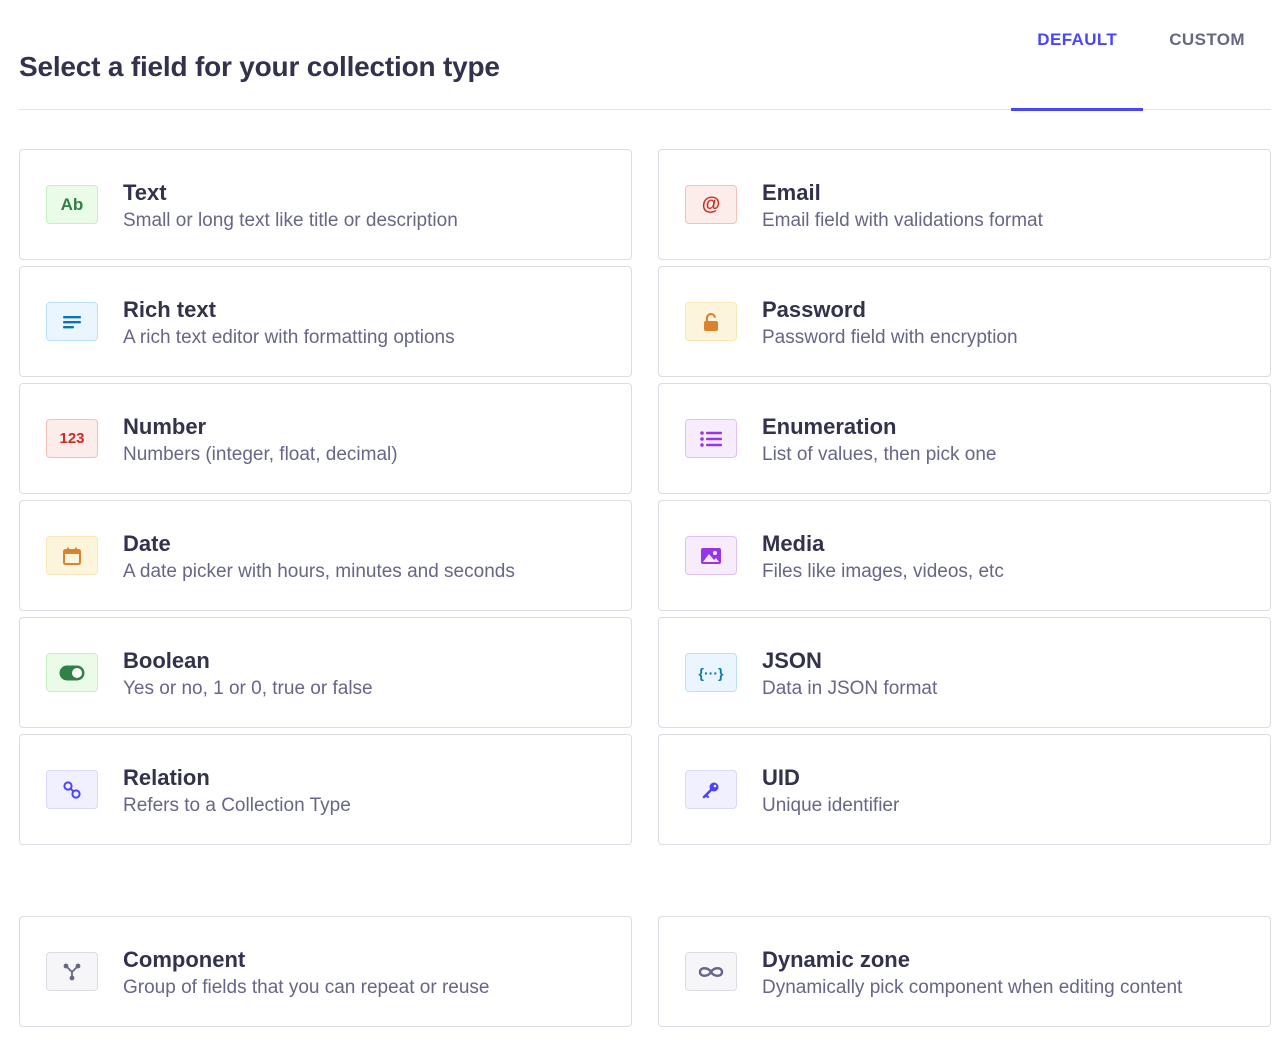 The height and width of the screenshot is (1052, 1284). Describe the element at coordinates (711, 789) in the screenshot. I see `key-icon` at that location.